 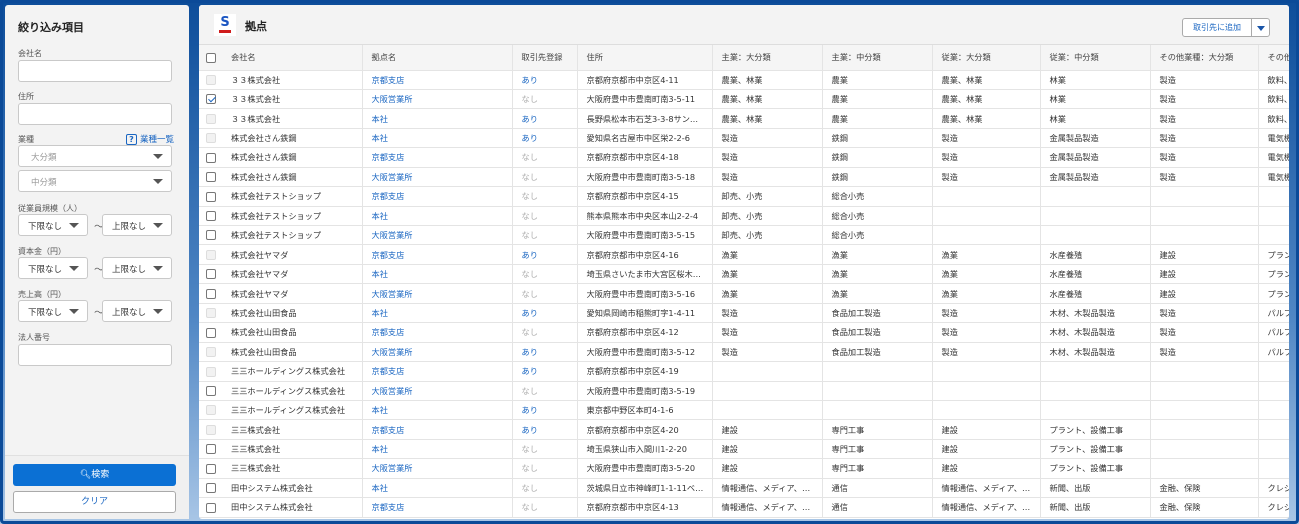 What do you see at coordinates (95, 181) in the screenshot?
I see `industry-middle-select: 中分類` at bounding box center [95, 181].